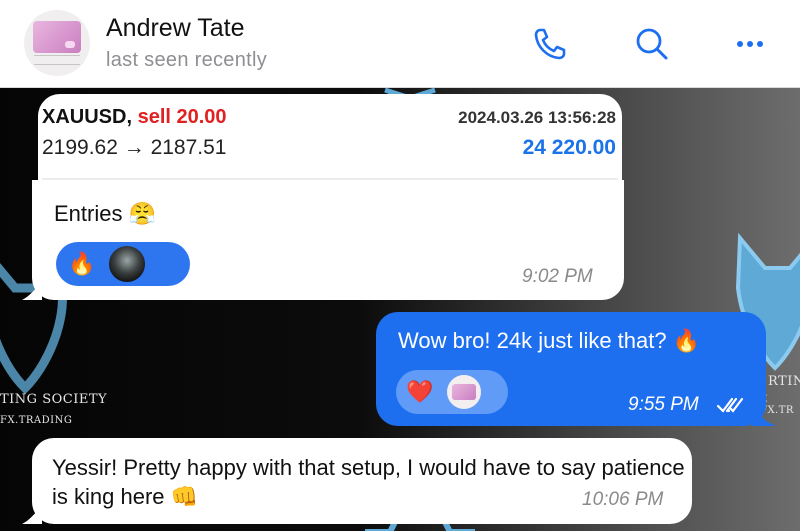 This screenshot has height=531, width=800. I want to click on message-text: Wow bro! 24k just like that? 🔥, so click(549, 340).